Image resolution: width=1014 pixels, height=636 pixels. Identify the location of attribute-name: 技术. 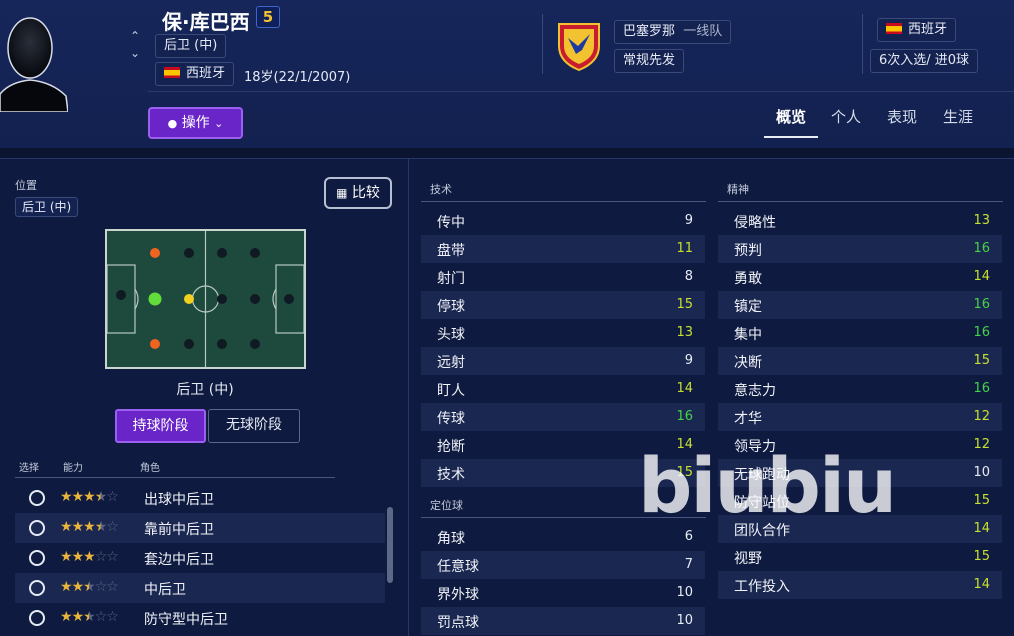
(451, 475).